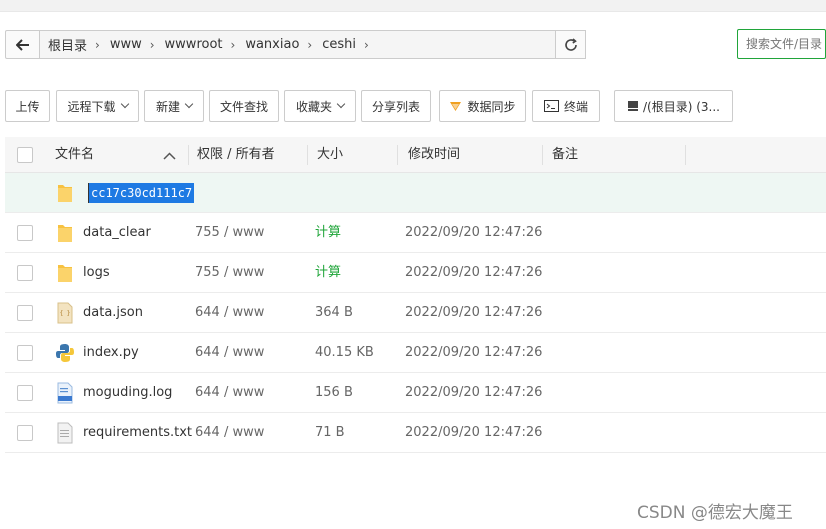  Describe the element at coordinates (434, 155) in the screenshot. I see `header-mtime: 修改时间` at that location.